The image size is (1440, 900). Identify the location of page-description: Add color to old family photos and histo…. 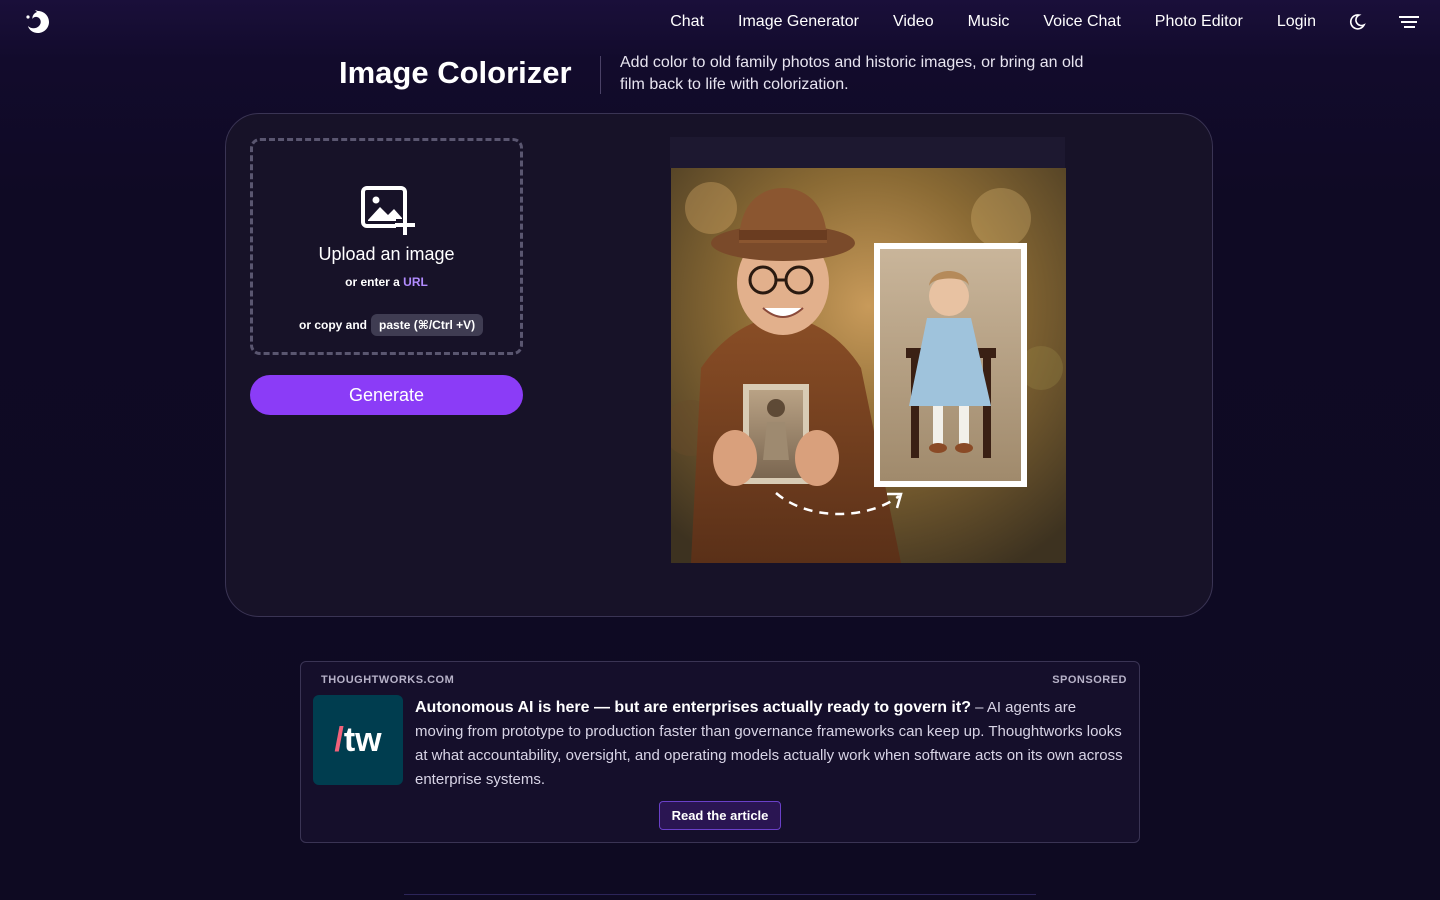
(852, 73).